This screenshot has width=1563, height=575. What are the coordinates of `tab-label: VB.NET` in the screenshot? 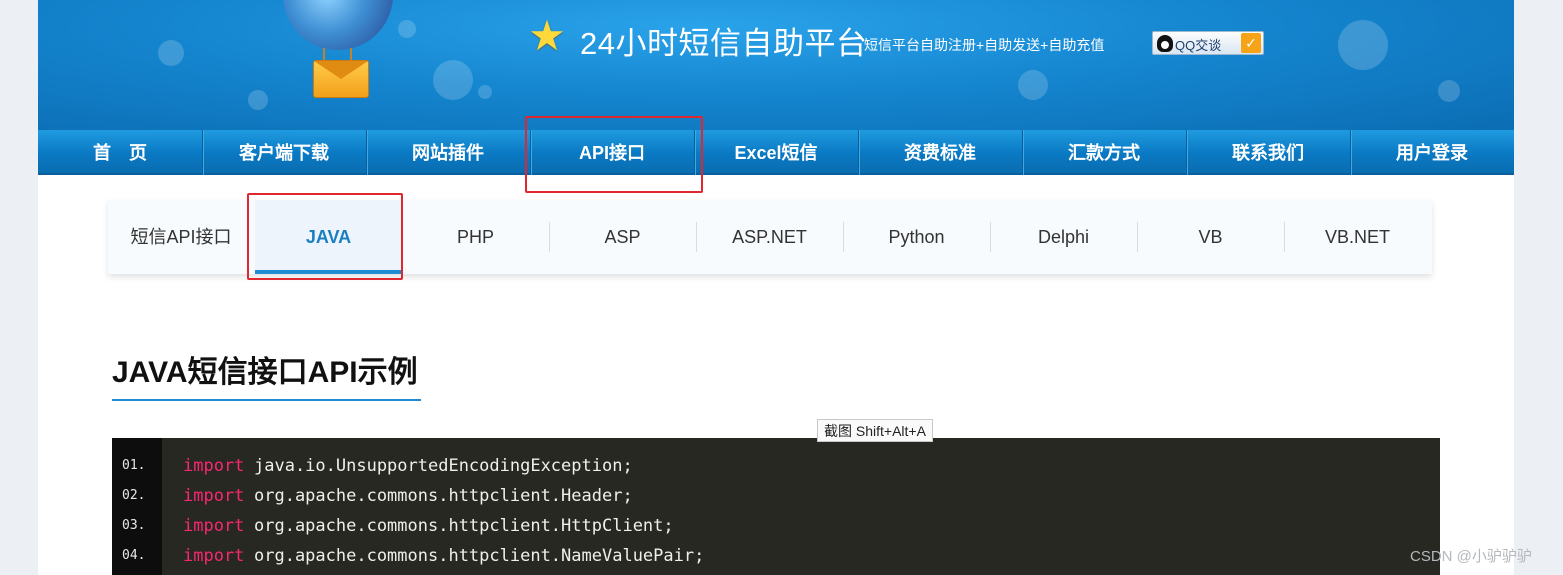 It's located at (1357, 237).